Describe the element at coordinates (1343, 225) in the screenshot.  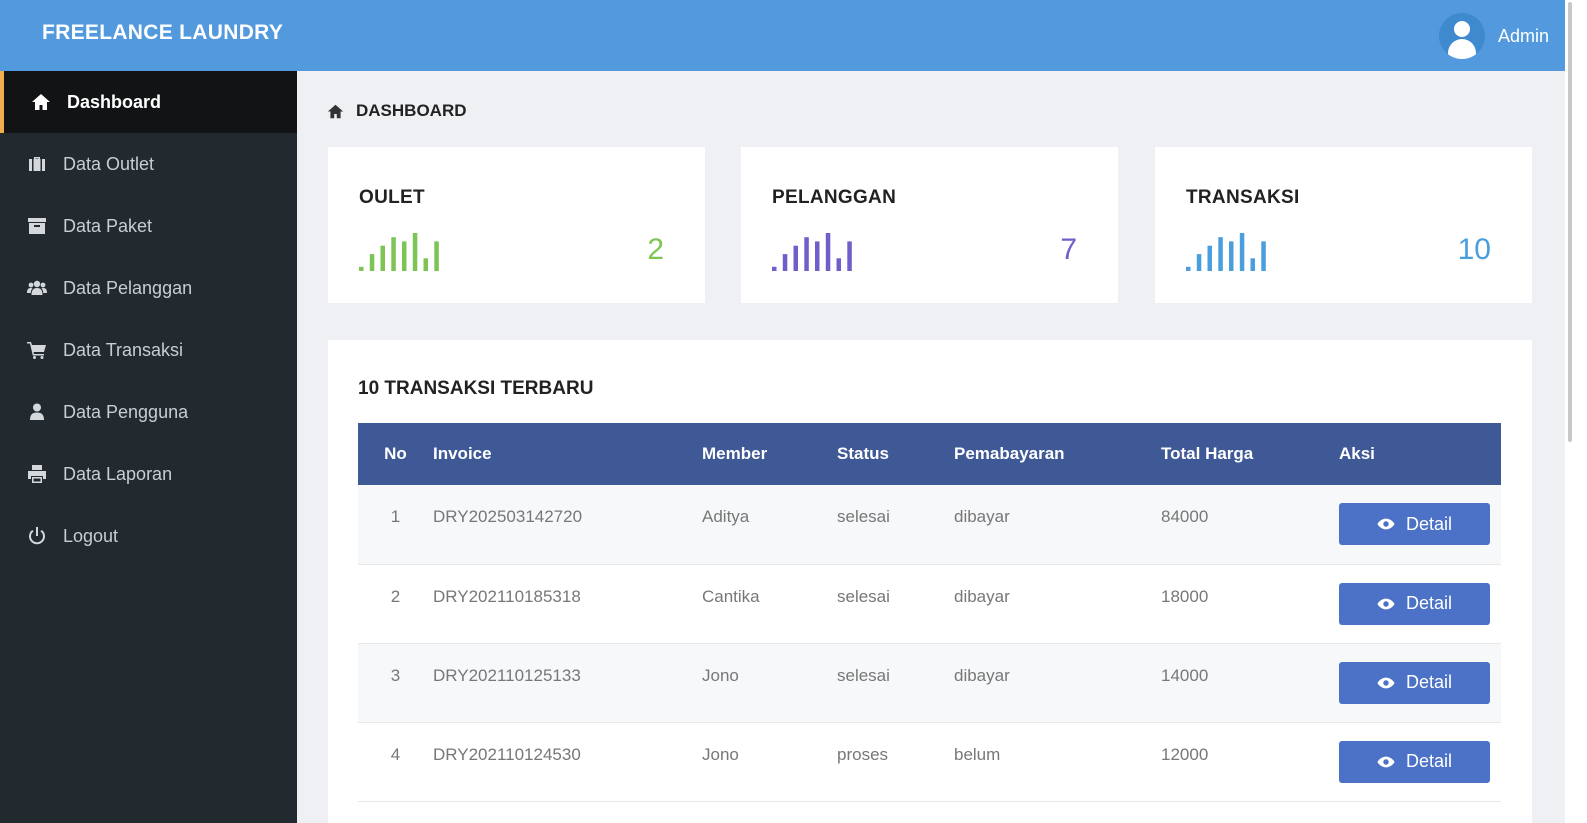
I see `stat-card-transaksi: TRANSAKSI 10` at that location.